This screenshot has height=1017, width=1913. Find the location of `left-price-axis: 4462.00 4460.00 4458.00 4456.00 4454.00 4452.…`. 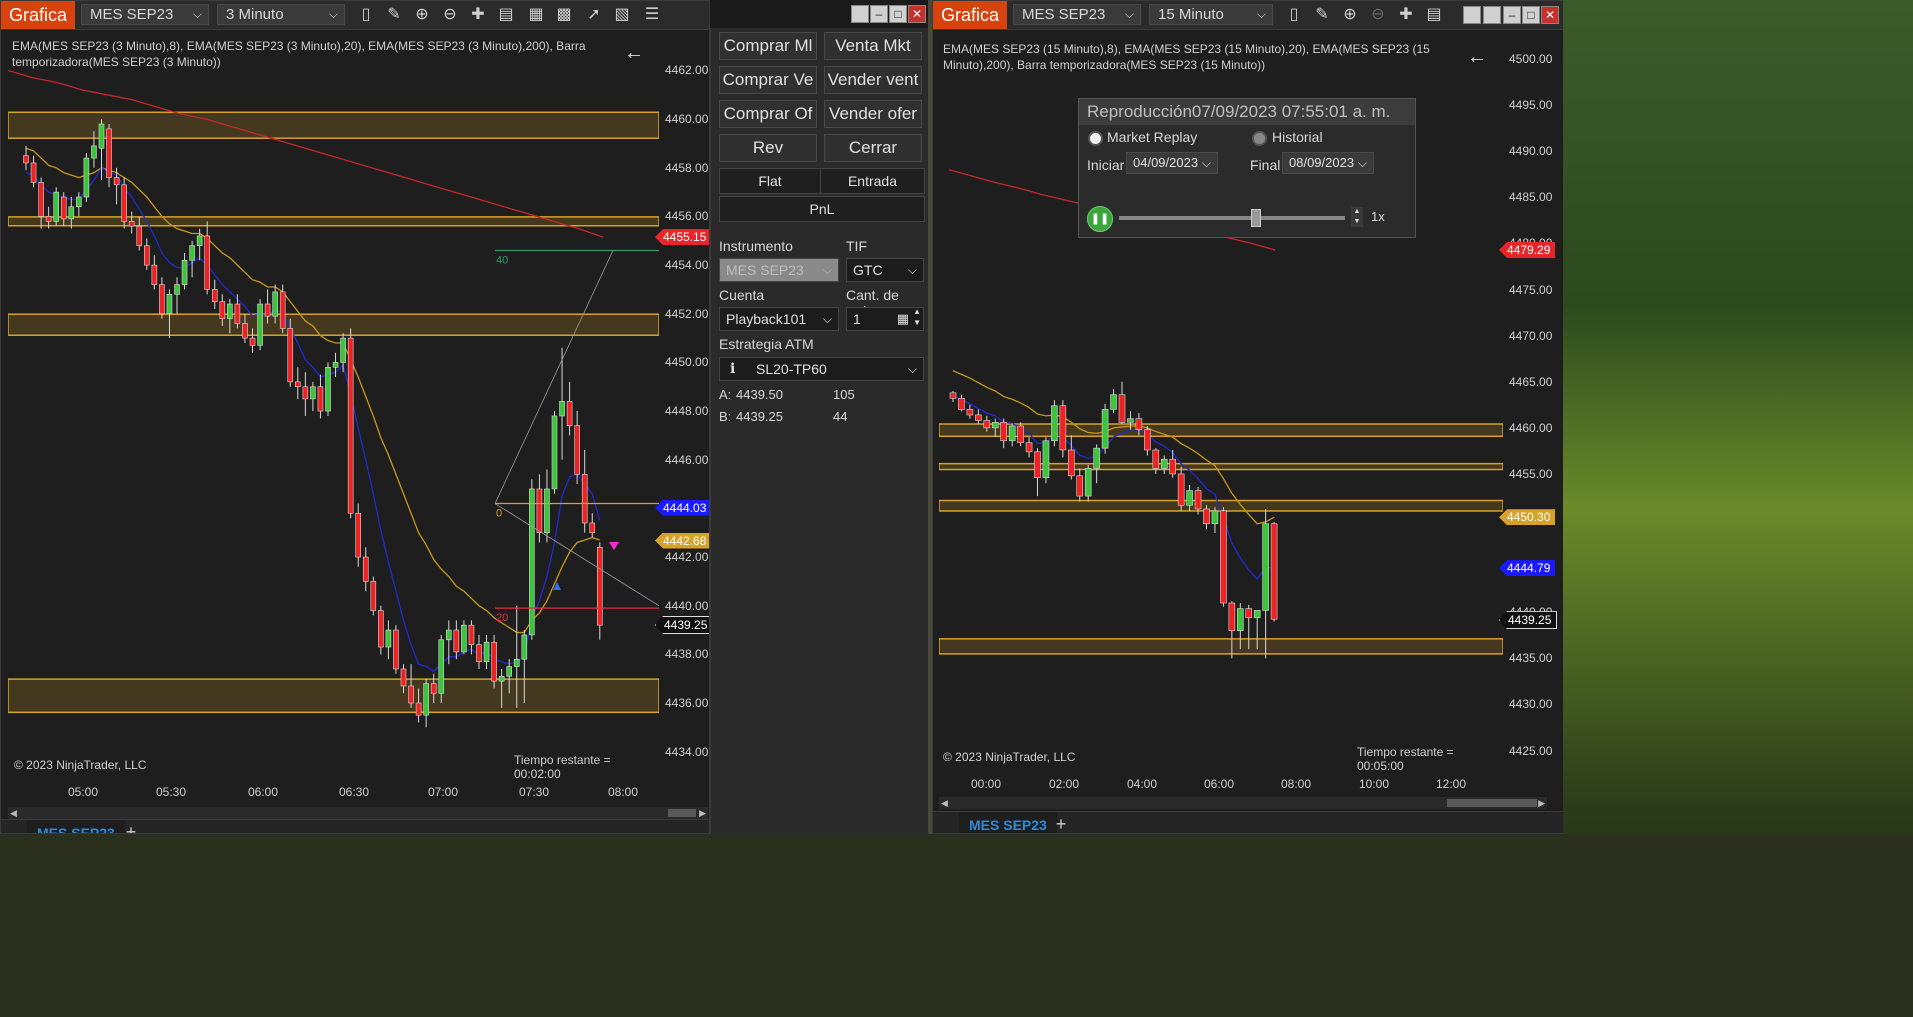

left-price-axis: 4462.00 4460.00 4458.00 4456.00 4454.00 4452.… is located at coordinates (682, 405).